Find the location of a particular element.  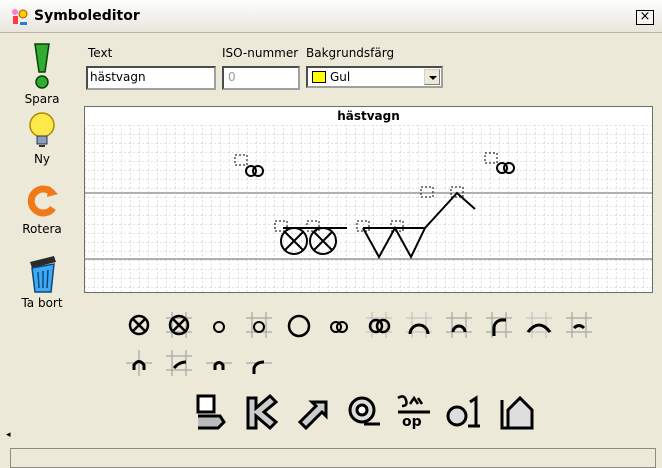

cross-arch-icon is located at coordinates (139, 363).